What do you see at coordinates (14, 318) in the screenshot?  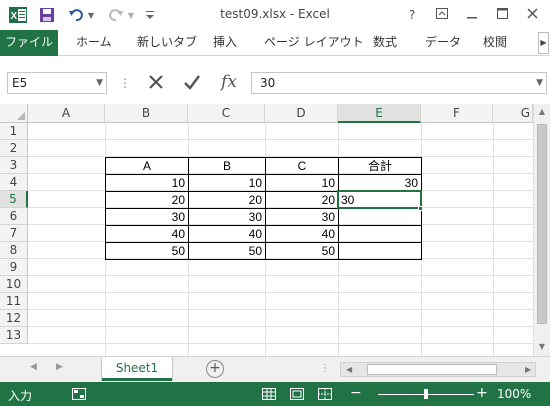 I see `row-header-12: 12` at bounding box center [14, 318].